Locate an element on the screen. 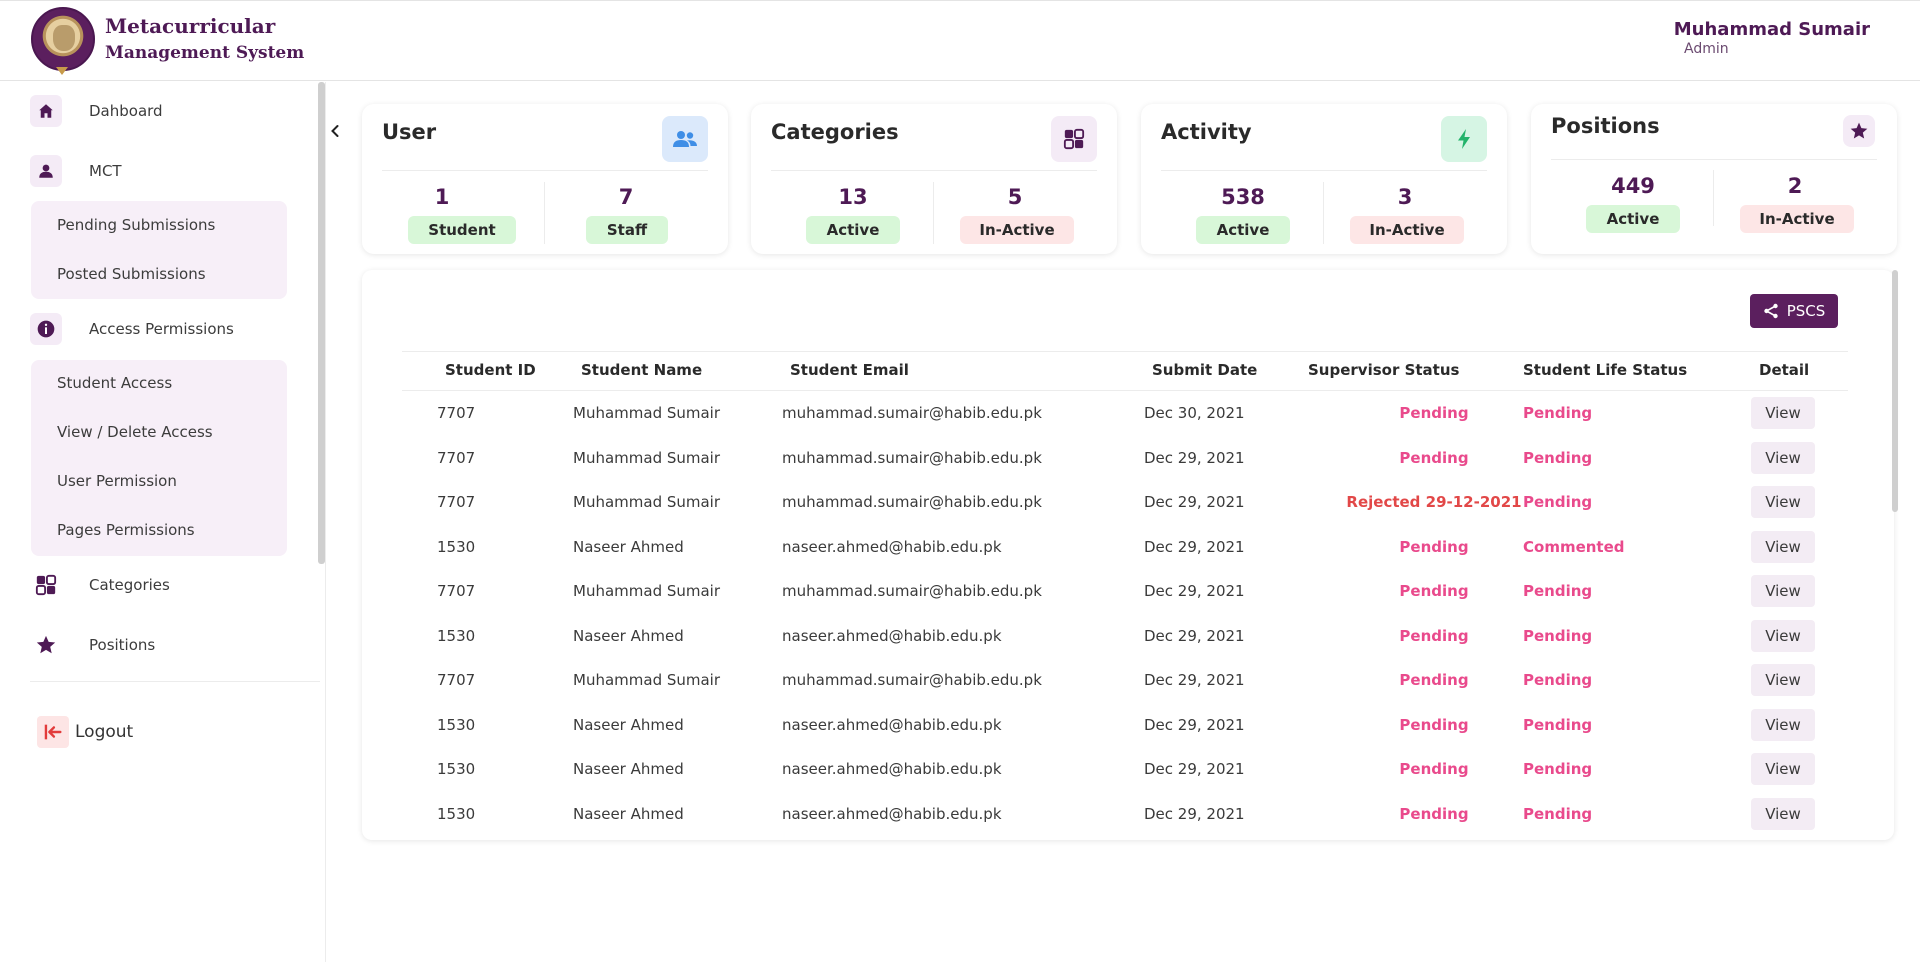 This screenshot has height=962, width=1920. card-split is located at coordinates (933, 213).